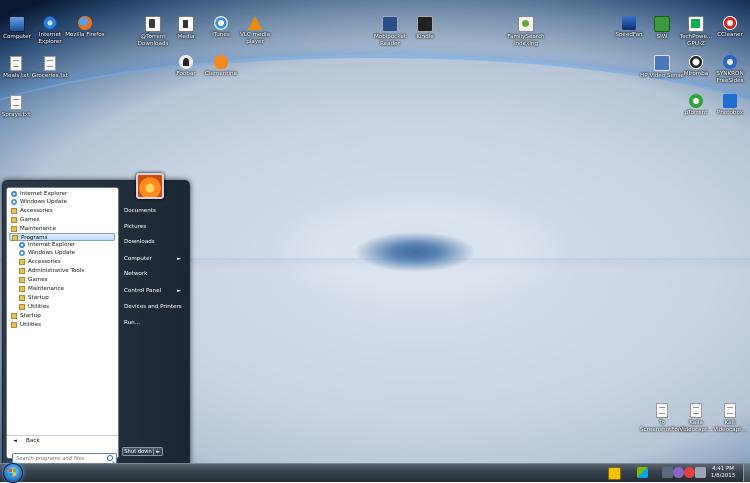  What do you see at coordinates (60, 458) in the screenshot?
I see `search-input` at bounding box center [60, 458].